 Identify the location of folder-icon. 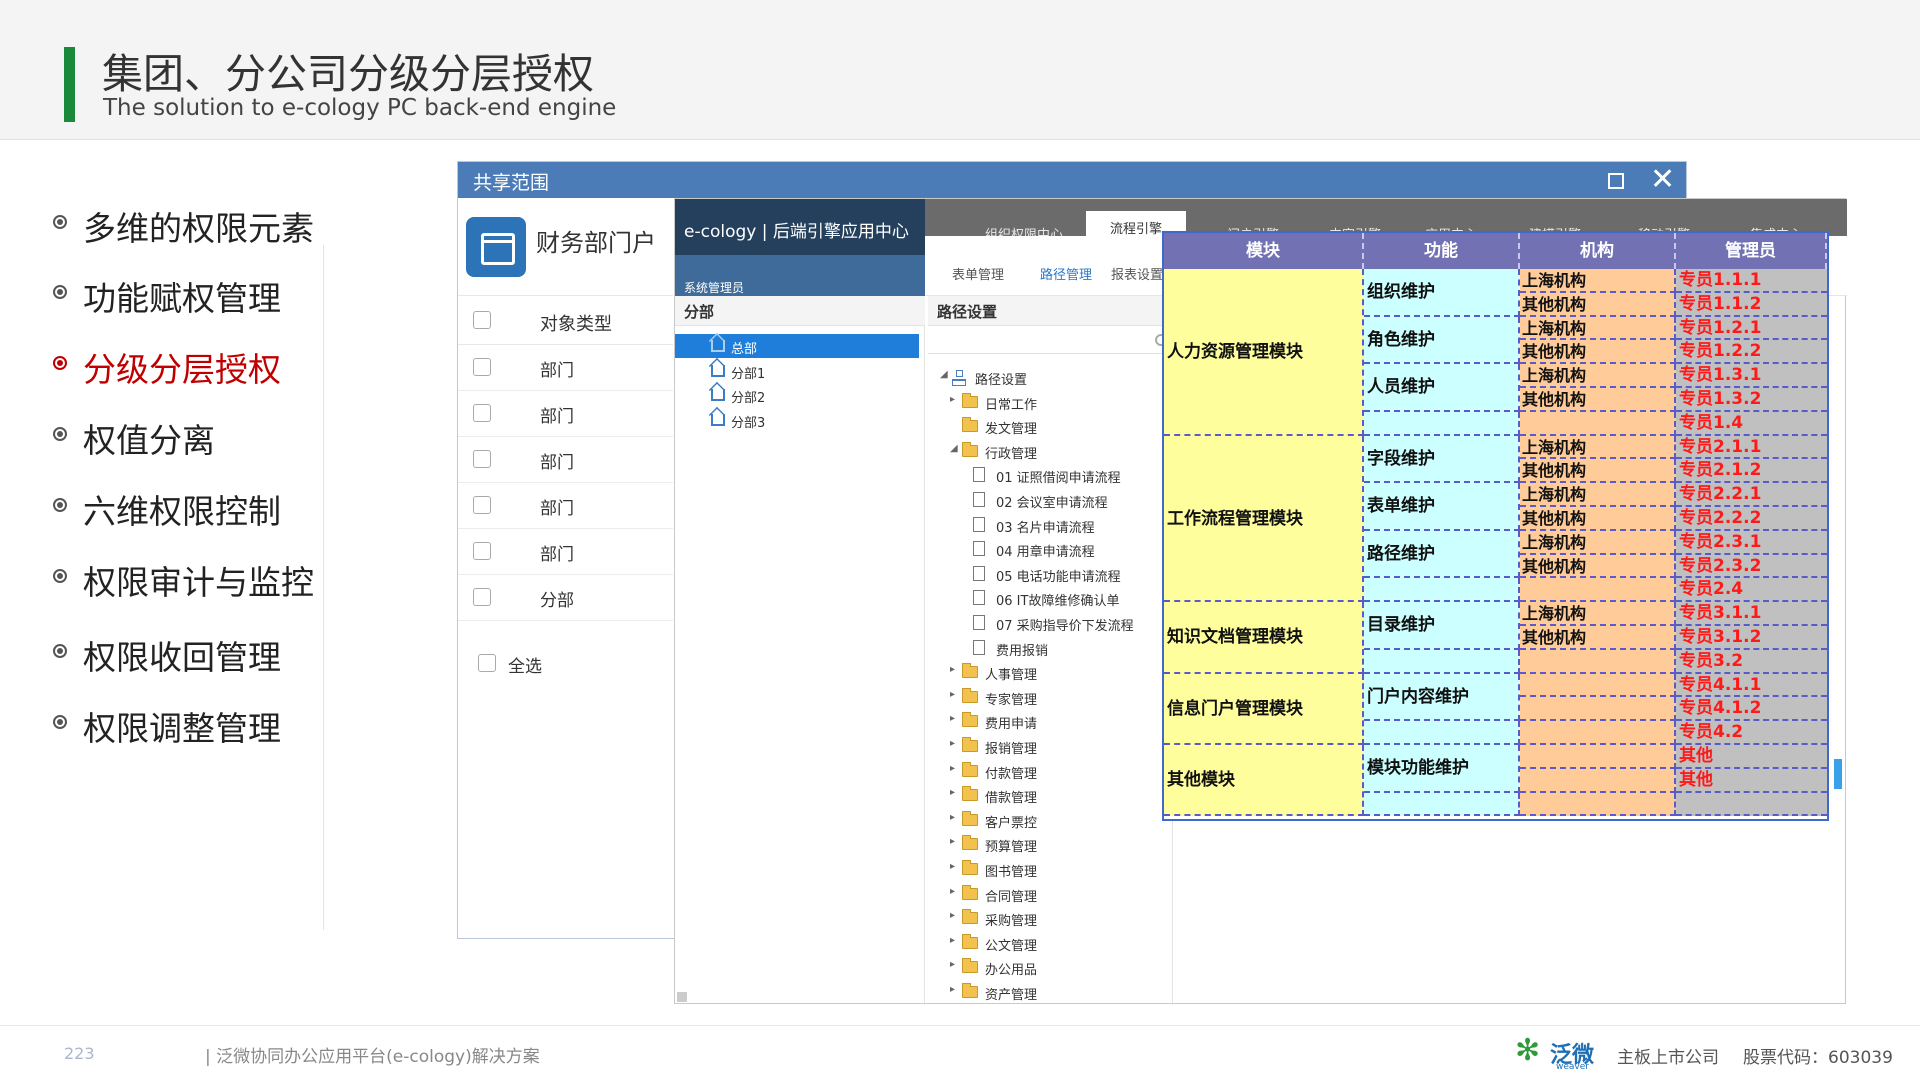
(970, 400).